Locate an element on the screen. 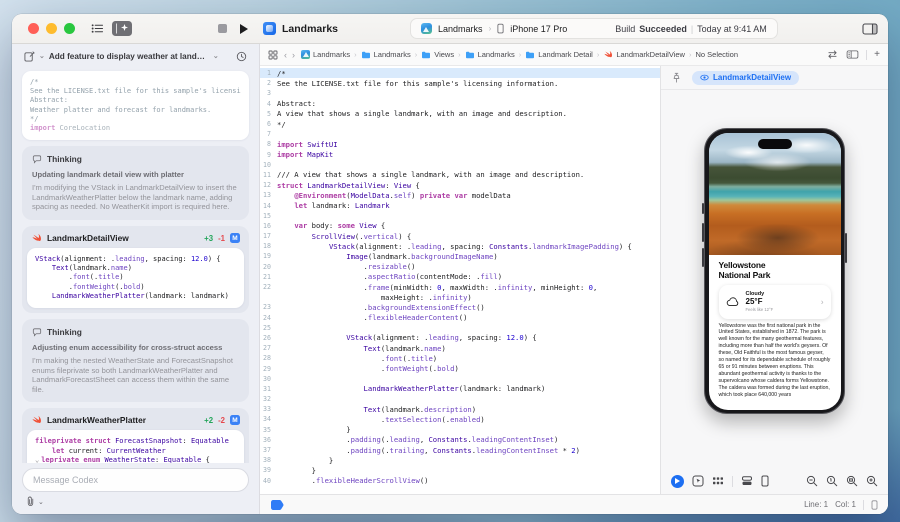  code-line: 12 struct LandmarkDetailView: View { is located at coordinates (460, 185).